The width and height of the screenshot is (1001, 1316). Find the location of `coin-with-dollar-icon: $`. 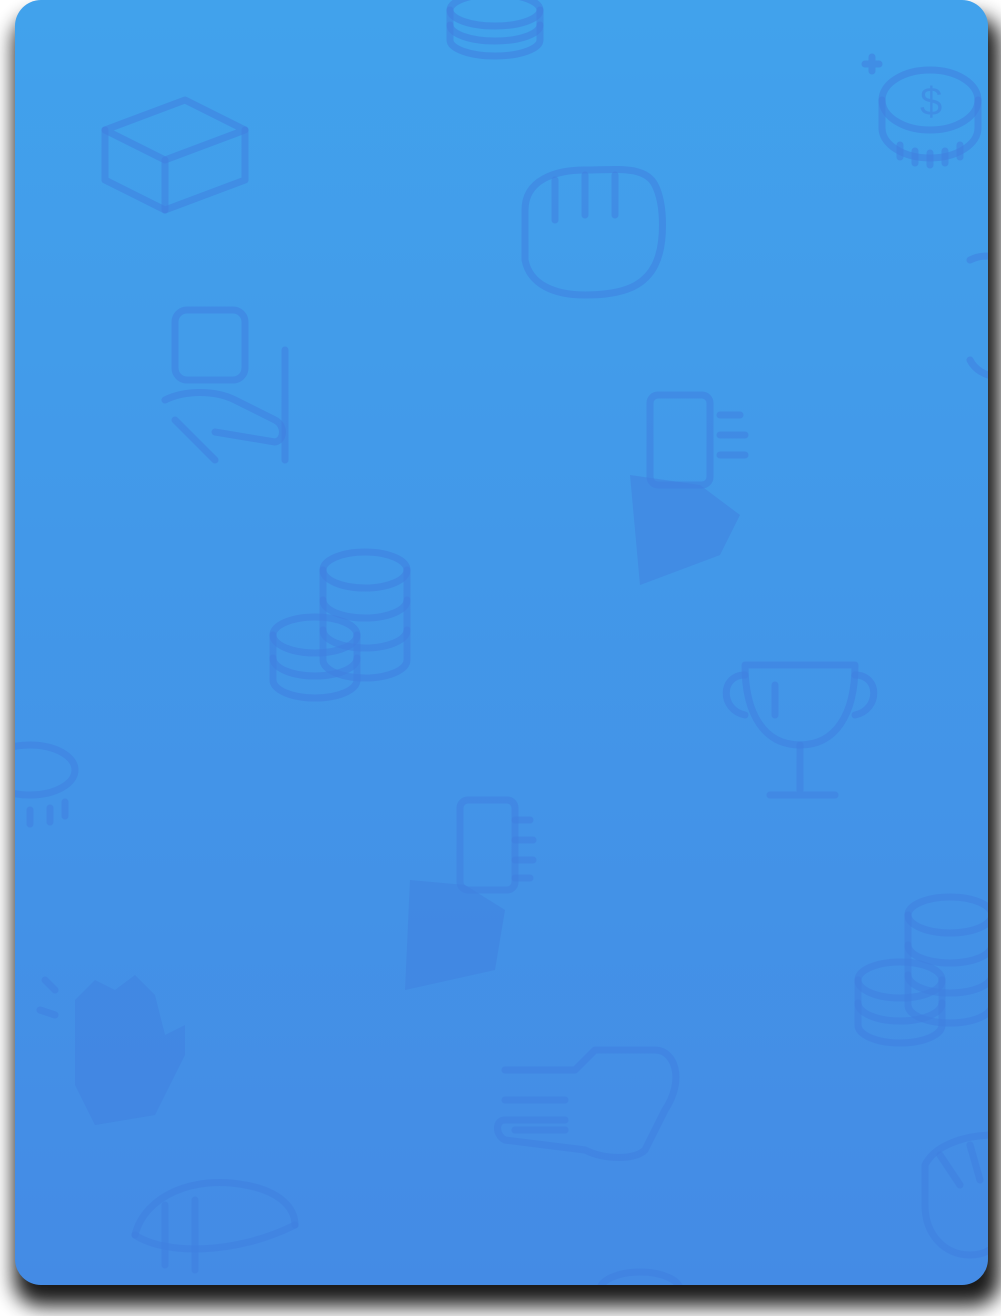

coin-with-dollar-icon: $ is located at coordinates (921, 111).